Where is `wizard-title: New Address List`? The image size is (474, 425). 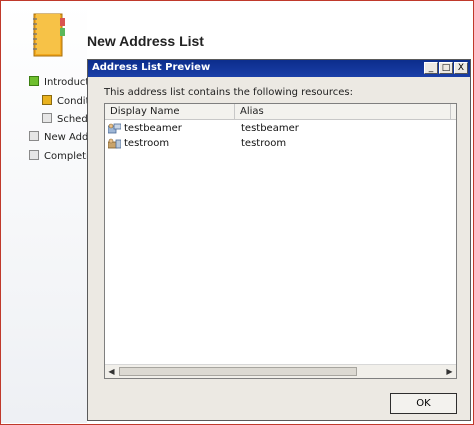 wizard-title: New Address List is located at coordinates (145, 41).